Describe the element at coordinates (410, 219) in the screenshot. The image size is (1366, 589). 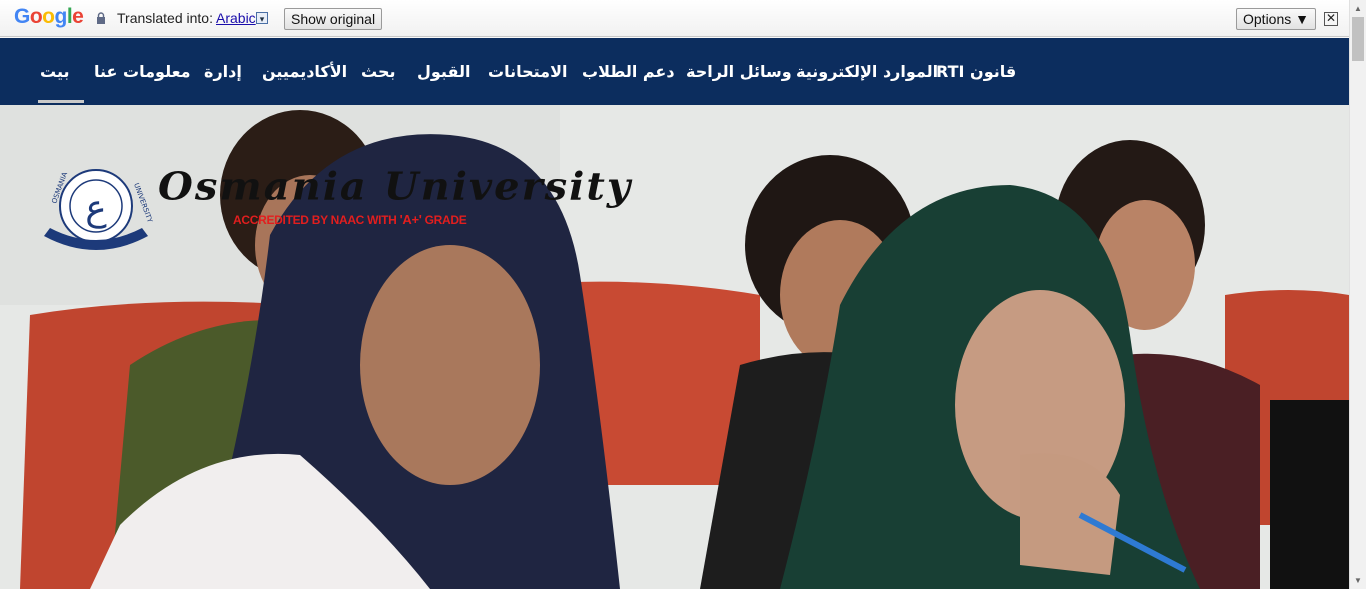
I see `accreditation-grade: 'A+'` at that location.